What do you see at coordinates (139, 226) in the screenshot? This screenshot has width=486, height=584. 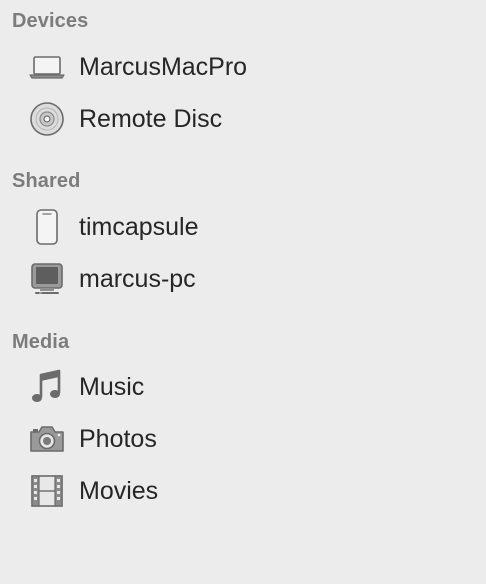 I see `sidebar-item-label: timcapsule` at bounding box center [139, 226].